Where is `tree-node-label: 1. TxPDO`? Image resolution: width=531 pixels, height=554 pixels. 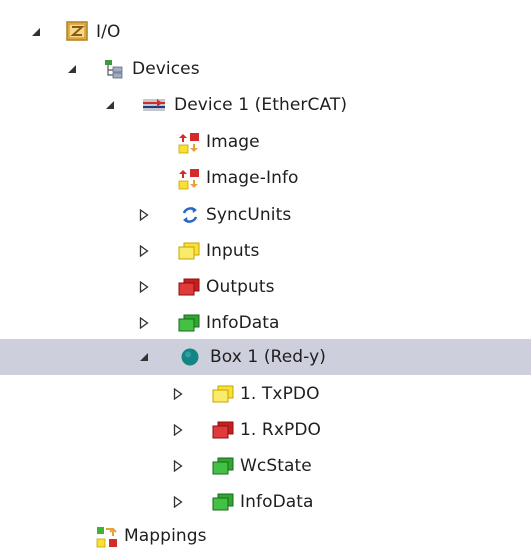 tree-node-label: 1. TxPDO is located at coordinates (280, 394).